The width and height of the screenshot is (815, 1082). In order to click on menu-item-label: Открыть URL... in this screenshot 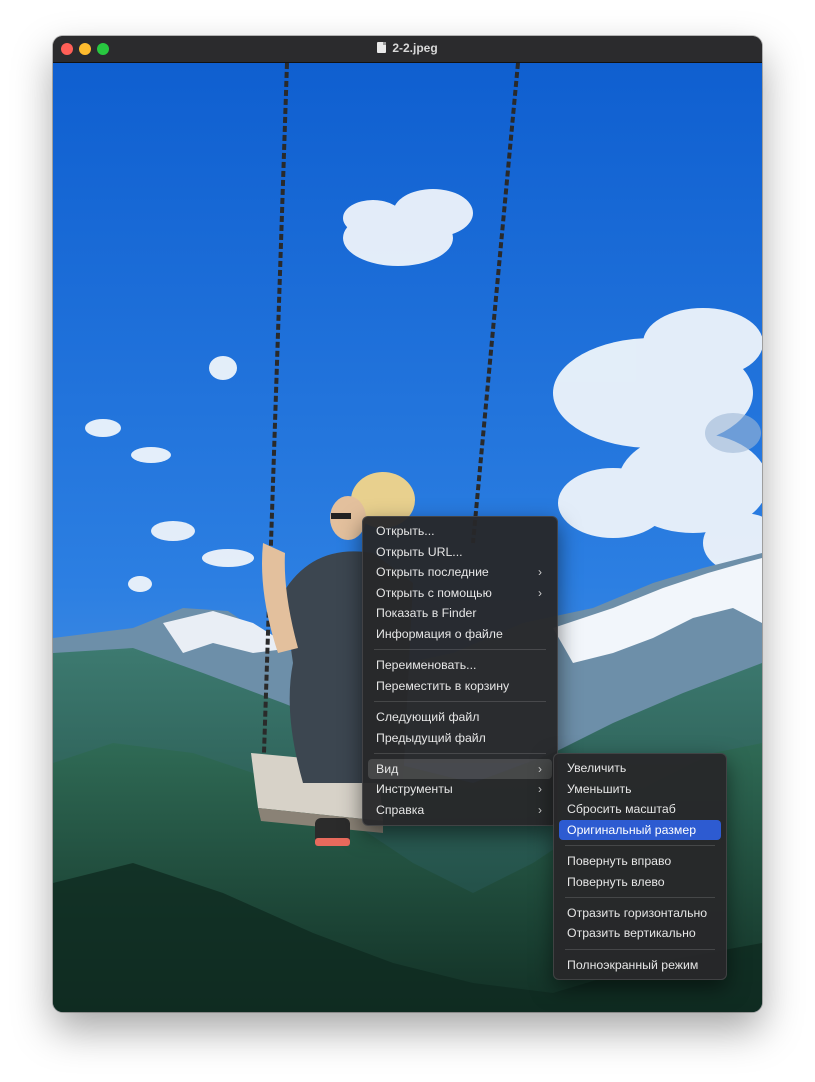, I will do `click(419, 551)`.